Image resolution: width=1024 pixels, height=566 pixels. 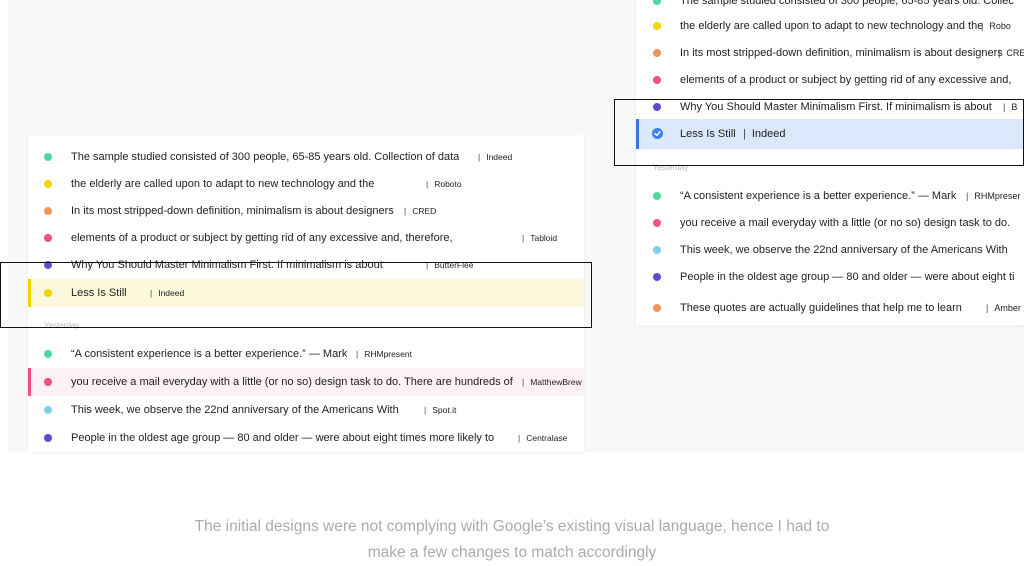 I want to click on hover-indicator, so click(x=29, y=382).